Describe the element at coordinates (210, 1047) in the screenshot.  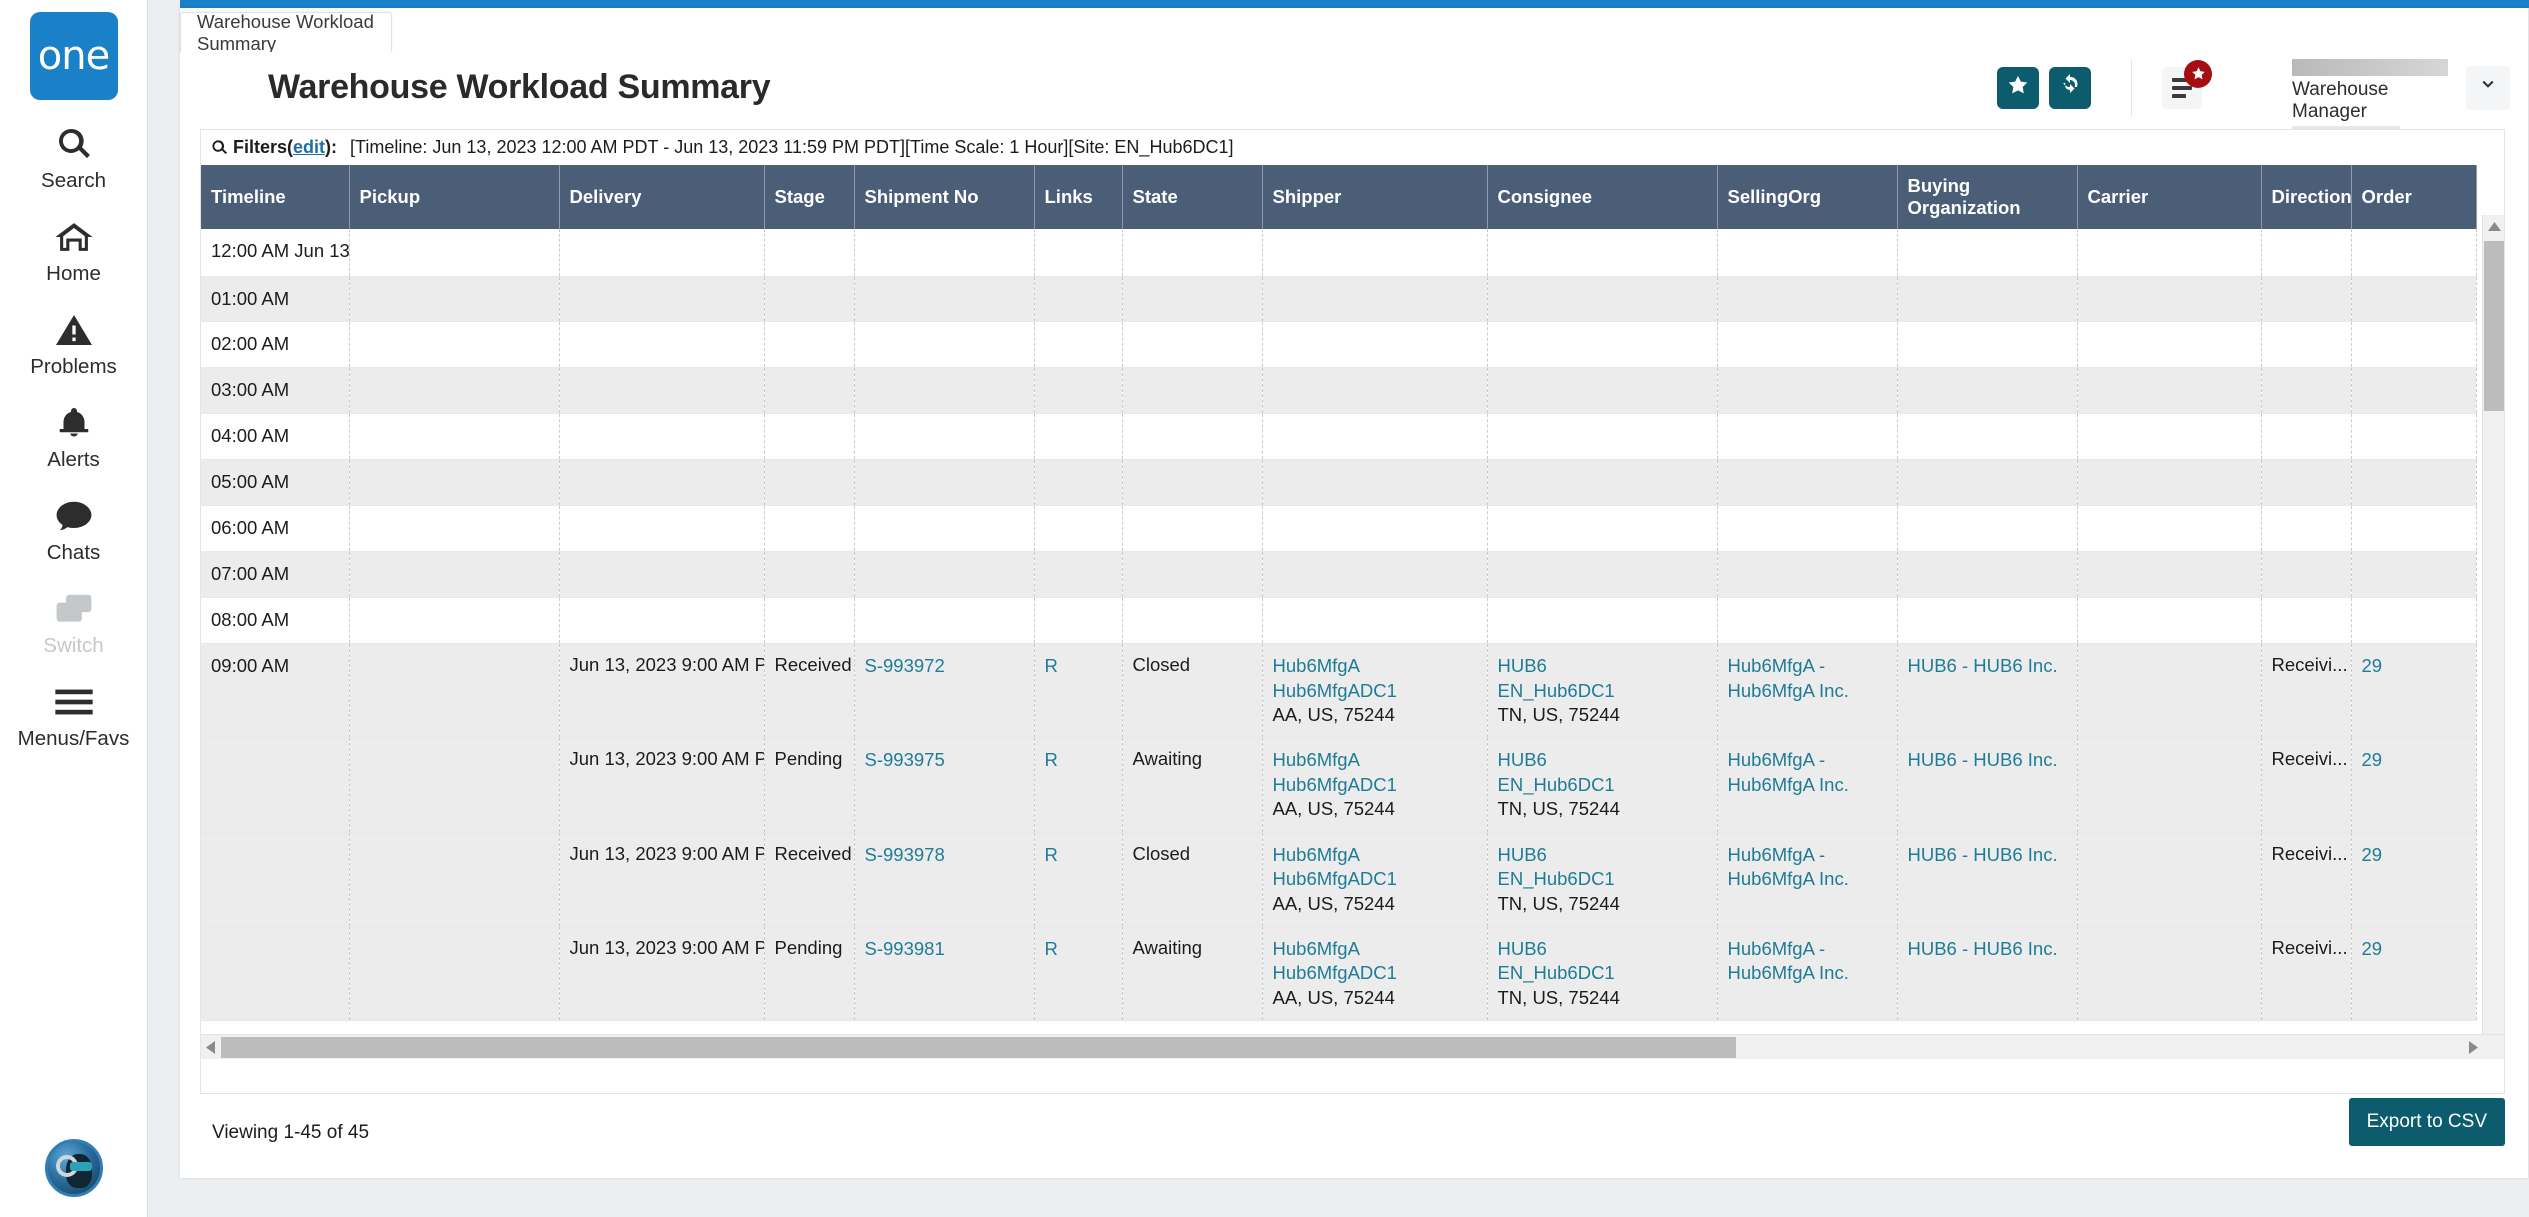
I see `scroll-left-arrow-icon` at that location.